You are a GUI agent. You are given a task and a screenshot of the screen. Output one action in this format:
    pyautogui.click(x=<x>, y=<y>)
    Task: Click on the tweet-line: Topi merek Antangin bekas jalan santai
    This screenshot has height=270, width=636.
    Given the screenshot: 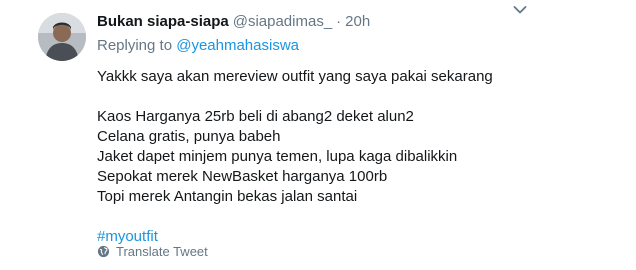 What is the action you would take?
    pyautogui.click(x=227, y=196)
    